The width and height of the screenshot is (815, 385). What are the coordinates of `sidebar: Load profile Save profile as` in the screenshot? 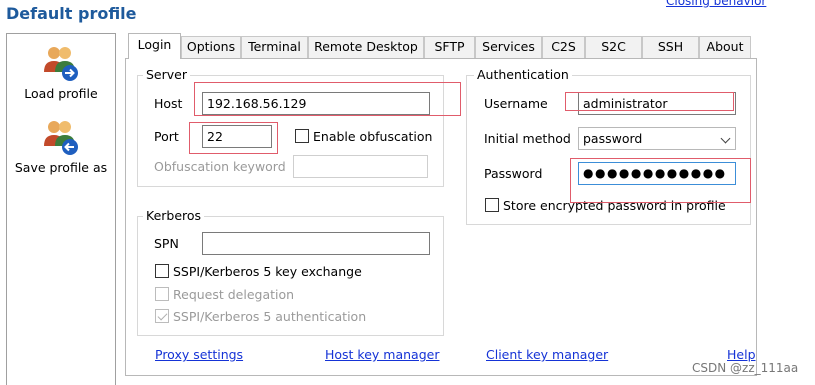 It's located at (61, 209).